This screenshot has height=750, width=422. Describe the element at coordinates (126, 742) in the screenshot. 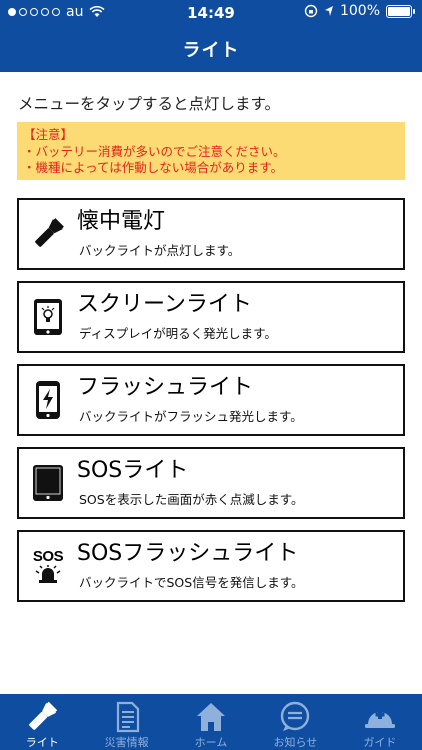

I see `tab-label: 災害情報` at that location.